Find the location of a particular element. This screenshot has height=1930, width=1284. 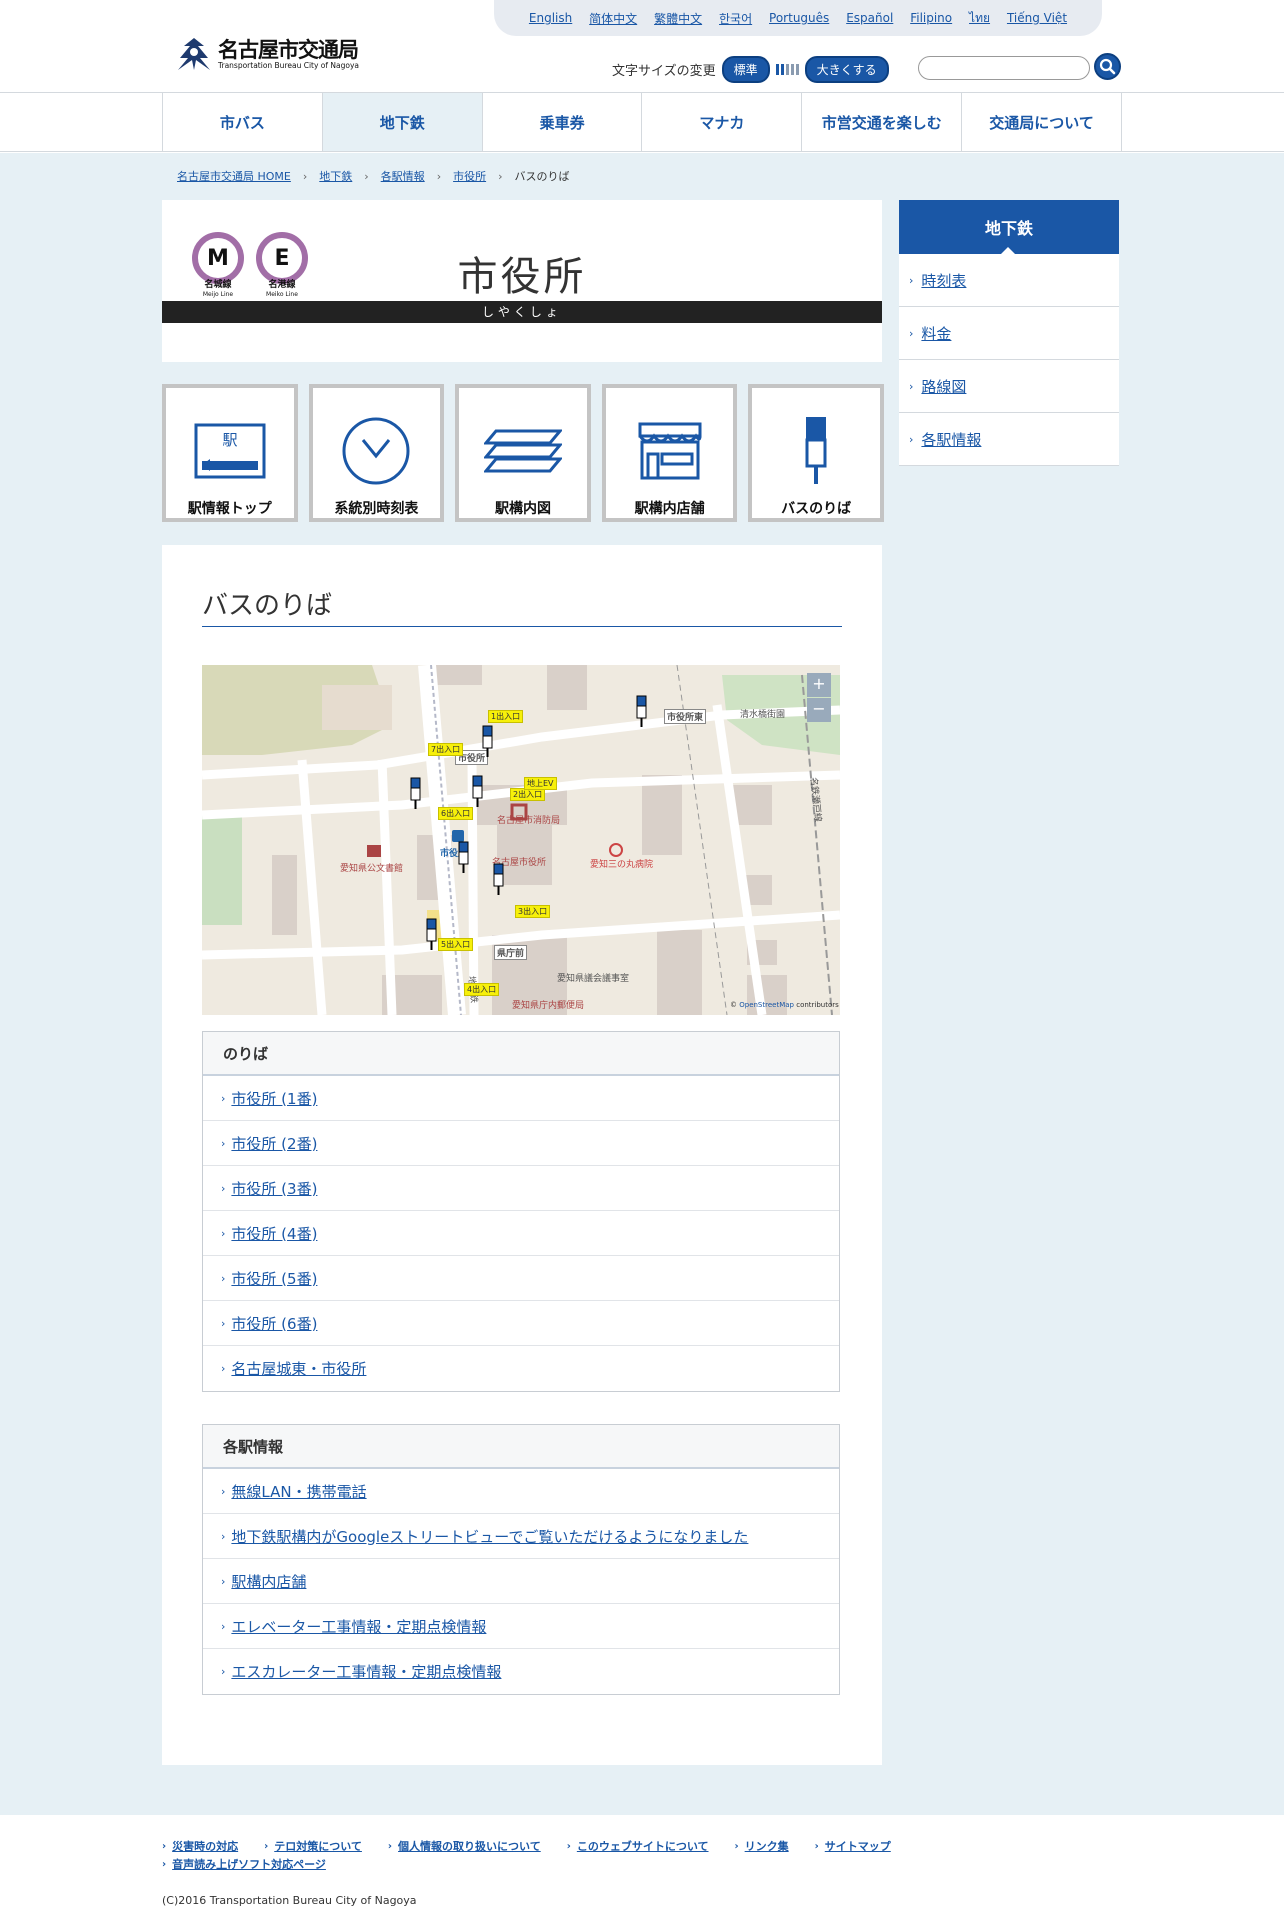

map-exit-6: 6出入口 is located at coordinates (456, 813).